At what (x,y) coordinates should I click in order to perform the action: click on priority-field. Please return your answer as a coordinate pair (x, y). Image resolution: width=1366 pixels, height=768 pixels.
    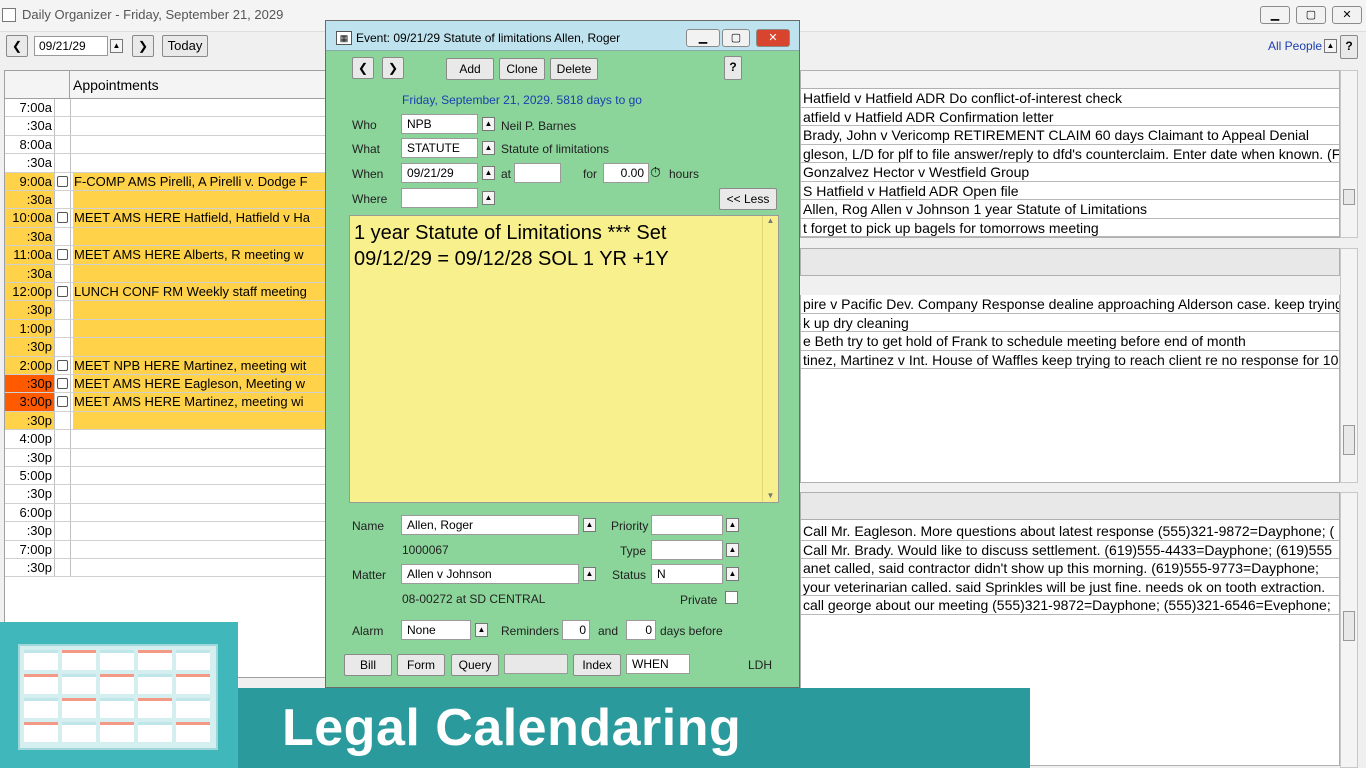
    Looking at the image, I should click on (687, 525).